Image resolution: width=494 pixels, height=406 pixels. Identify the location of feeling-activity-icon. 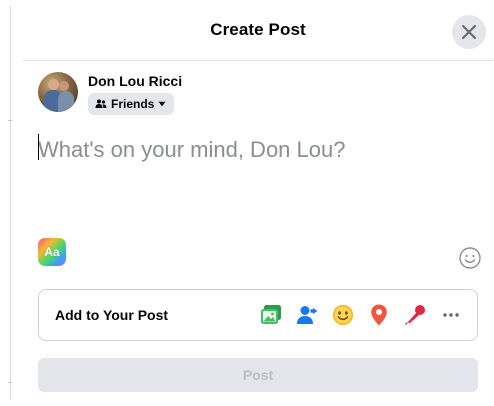
(343, 315).